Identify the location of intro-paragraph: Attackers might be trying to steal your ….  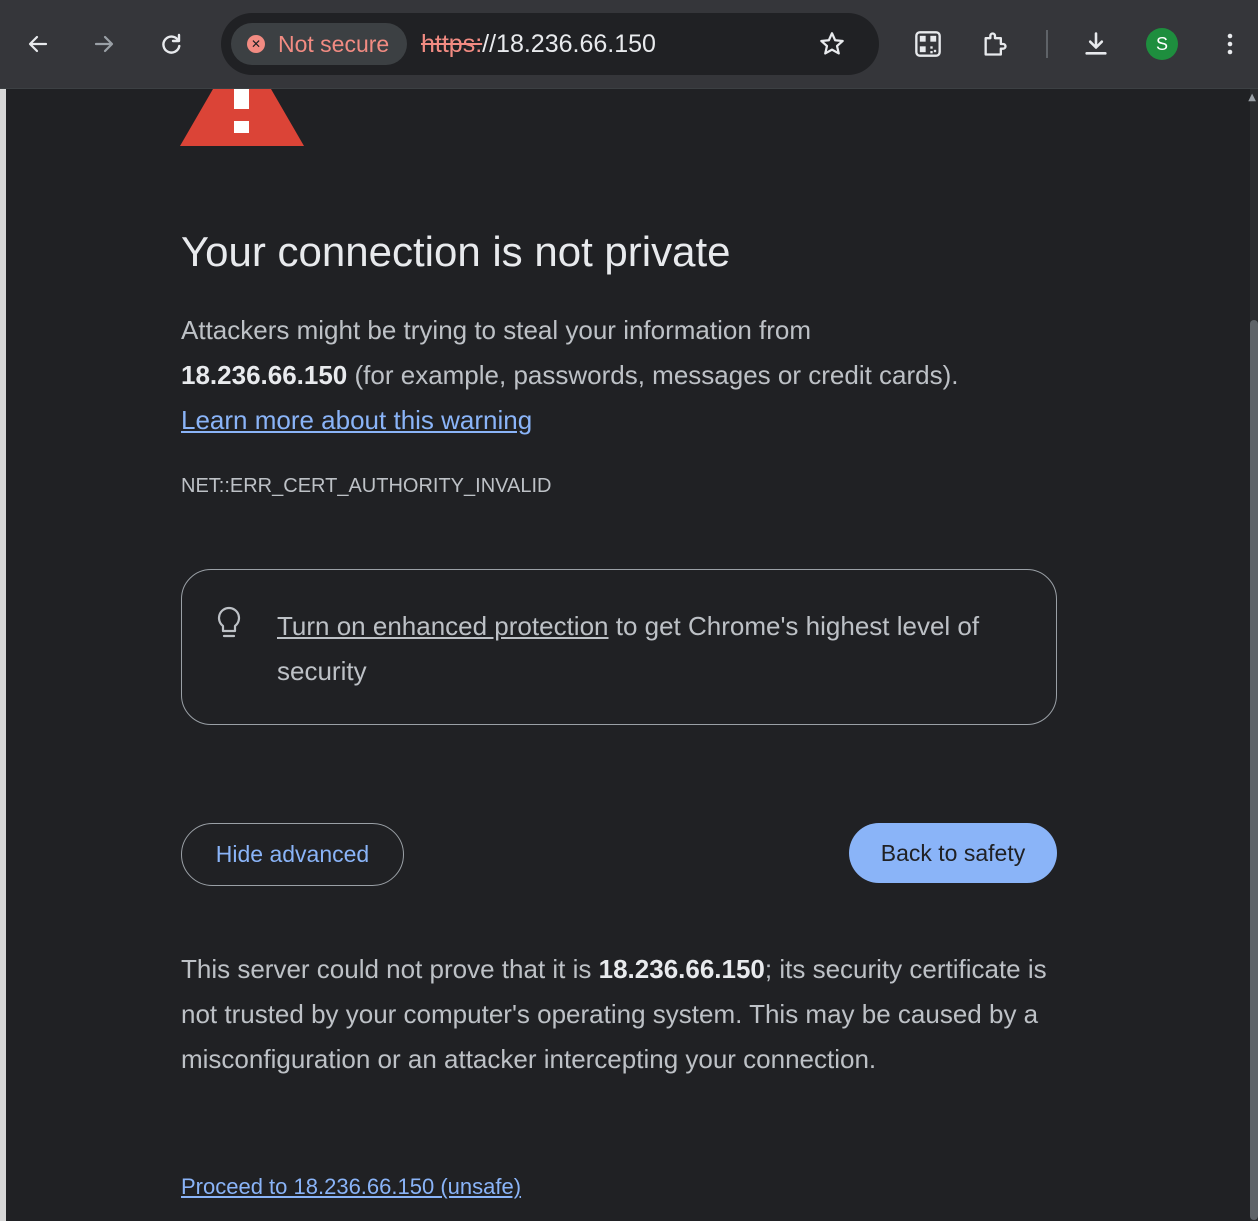
(621, 375).